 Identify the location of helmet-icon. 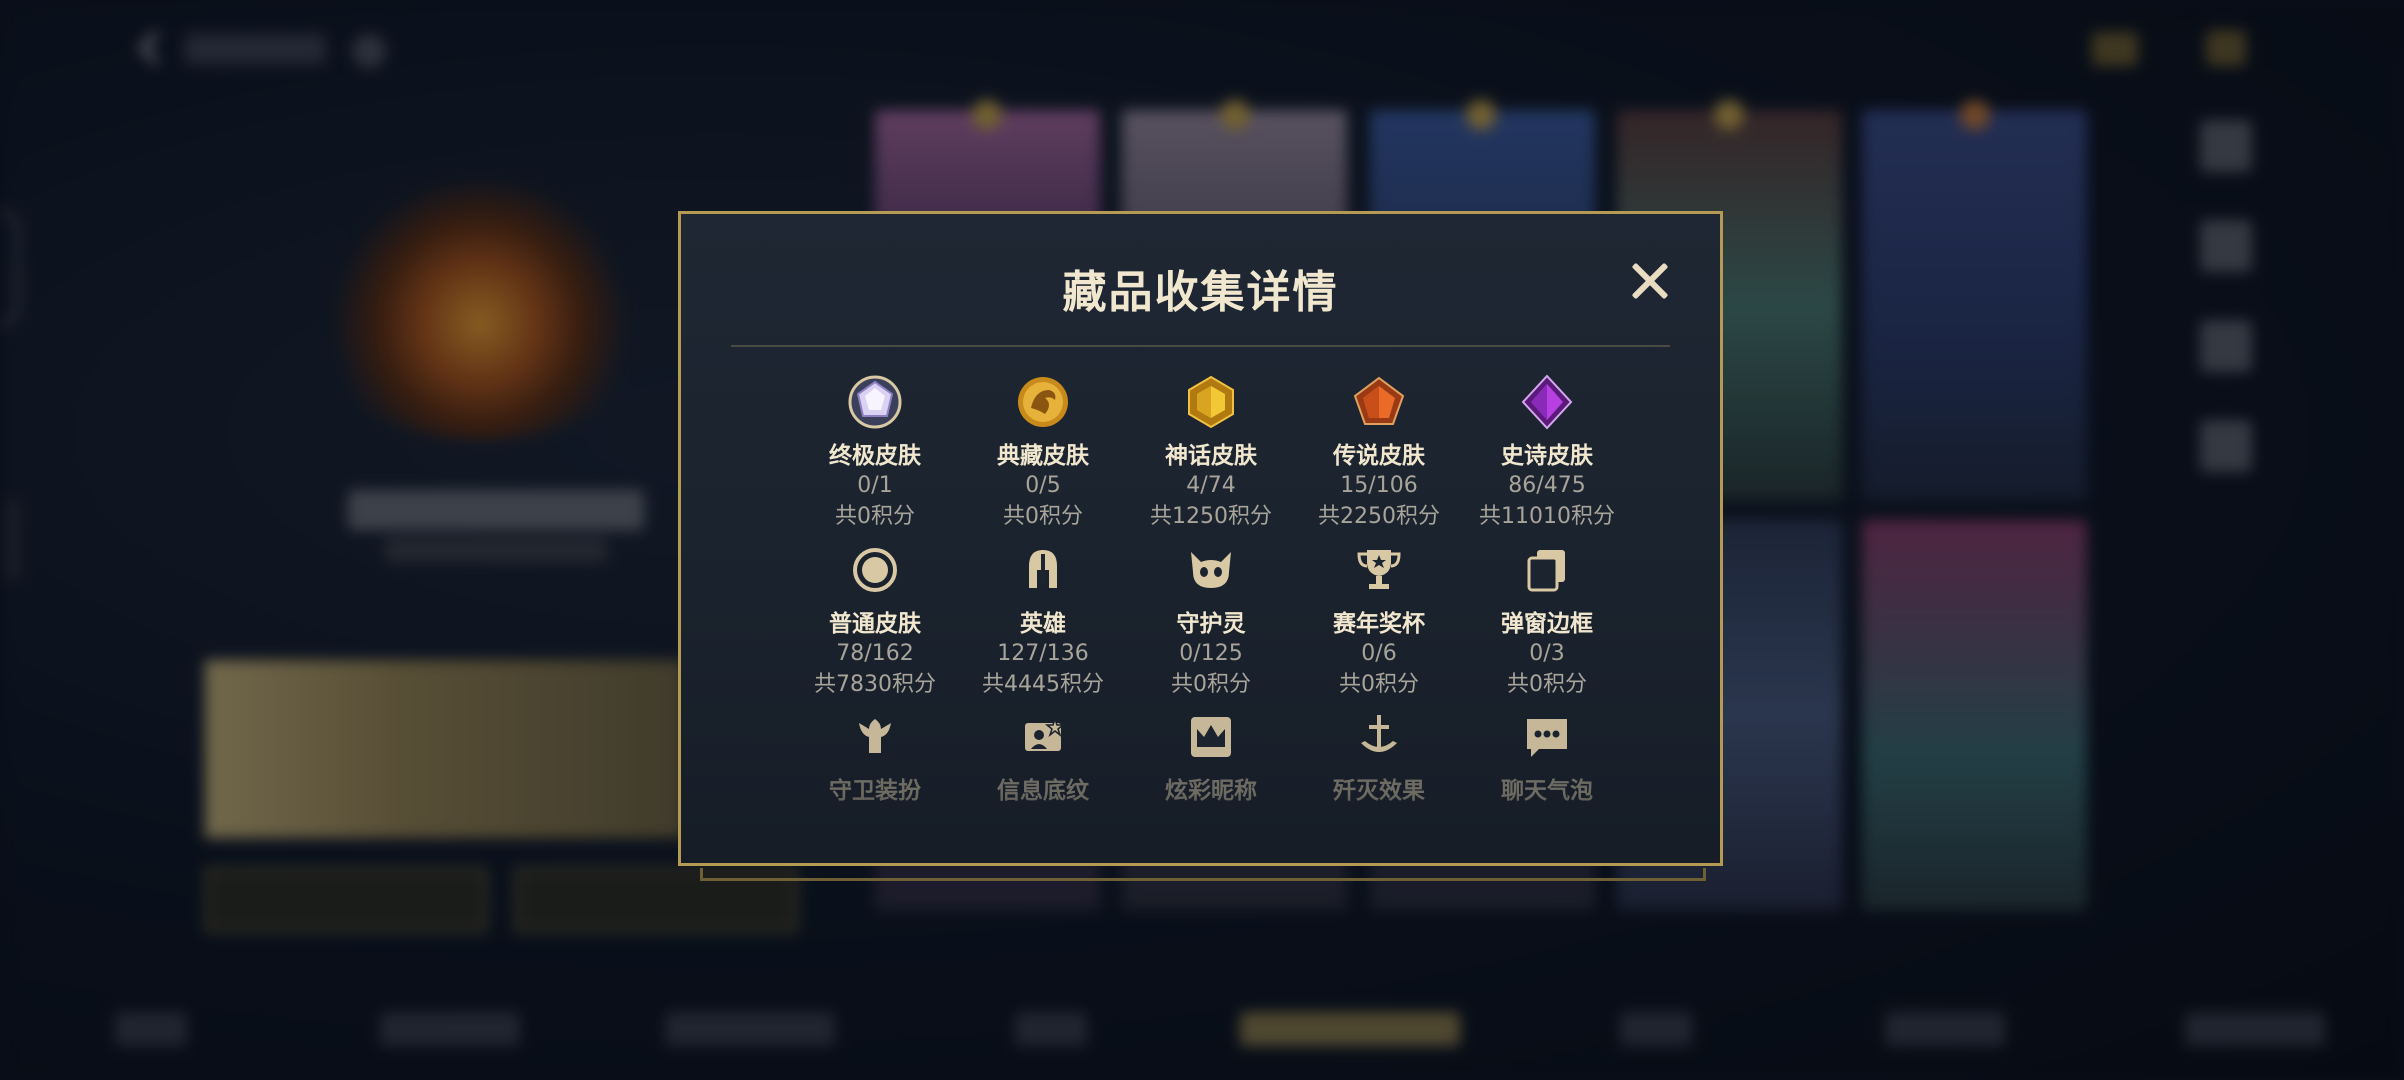
(1043, 569).